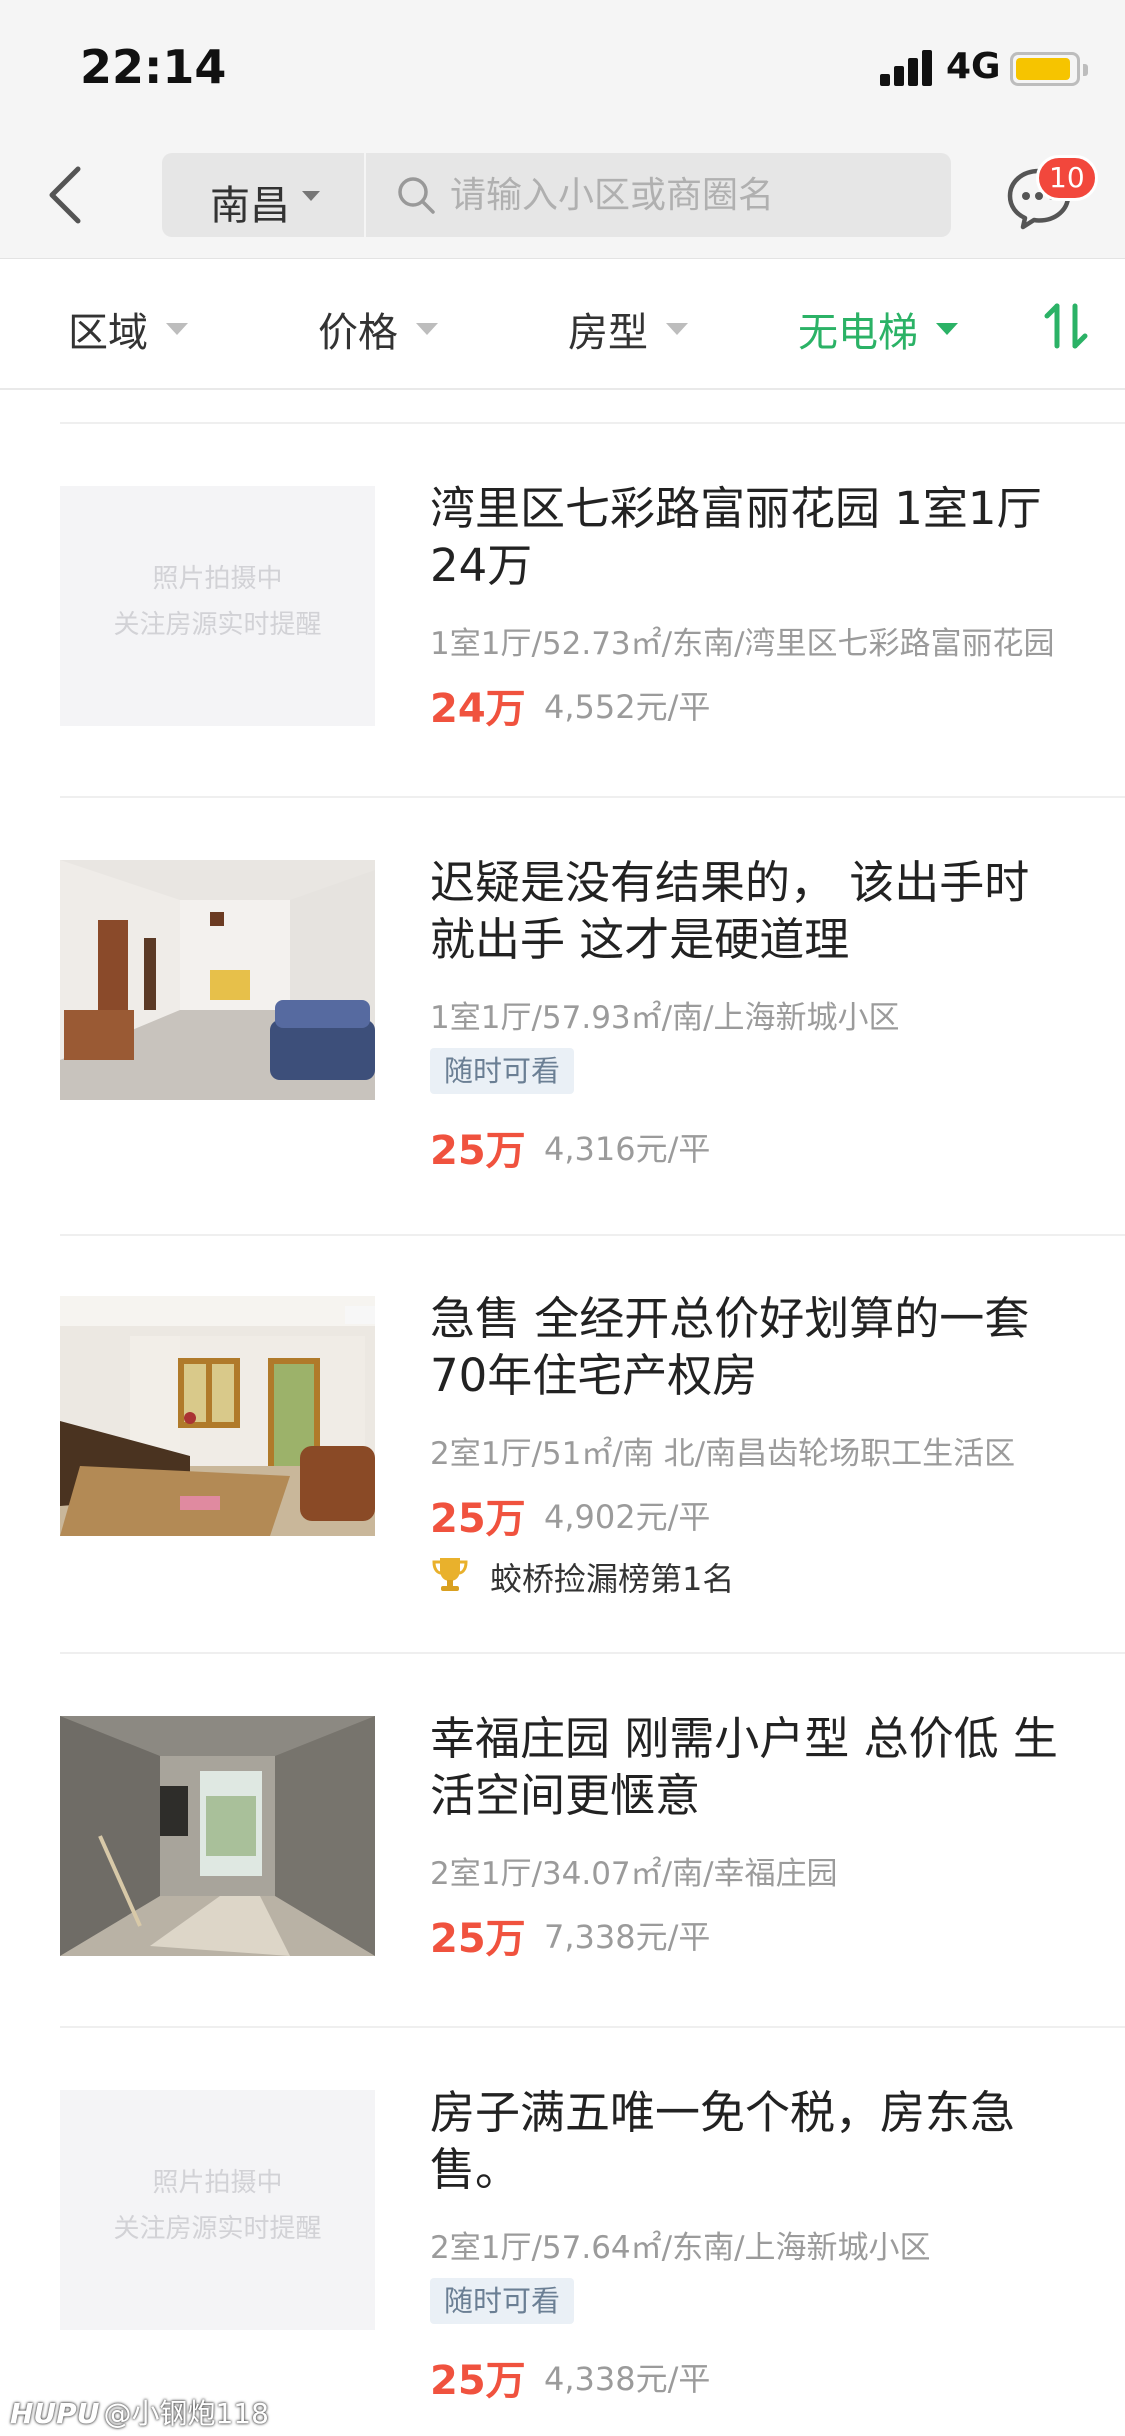 The image size is (1125, 2436). What do you see at coordinates (608, 333) in the screenshot?
I see `filter-layout-label: 房型` at bounding box center [608, 333].